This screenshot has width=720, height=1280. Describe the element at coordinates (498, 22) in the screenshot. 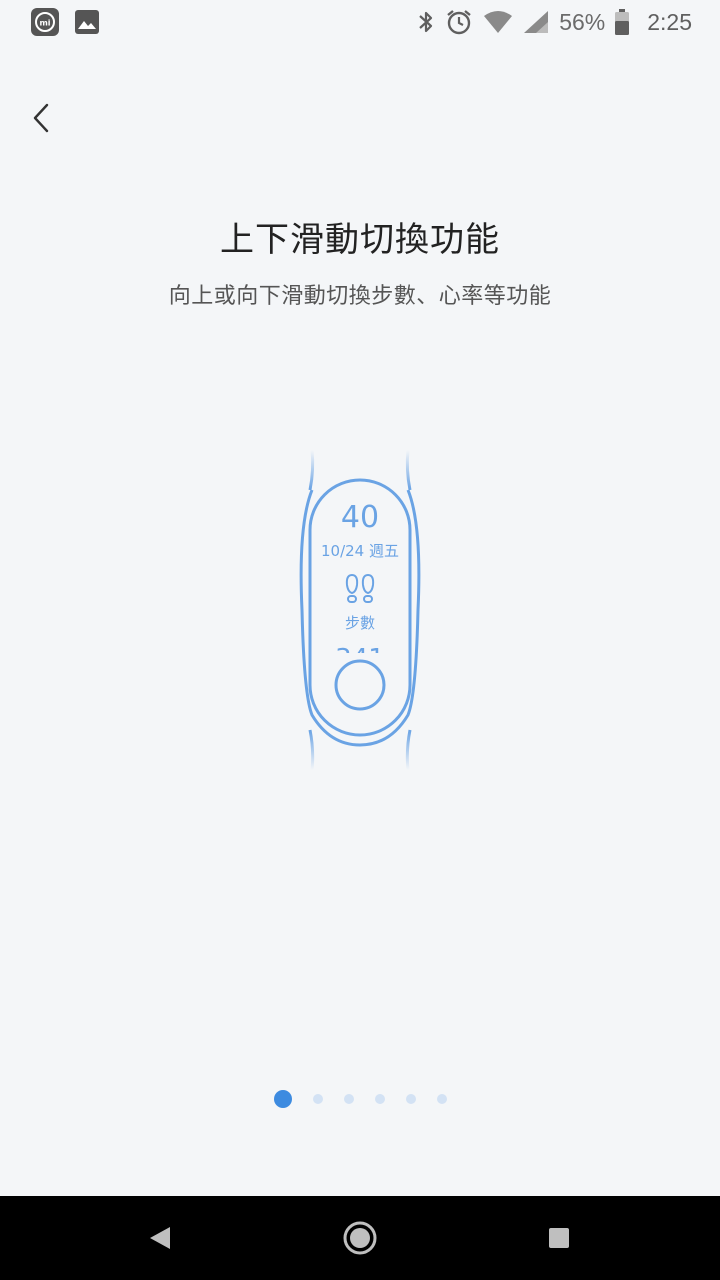

I see `wifi-icon` at that location.